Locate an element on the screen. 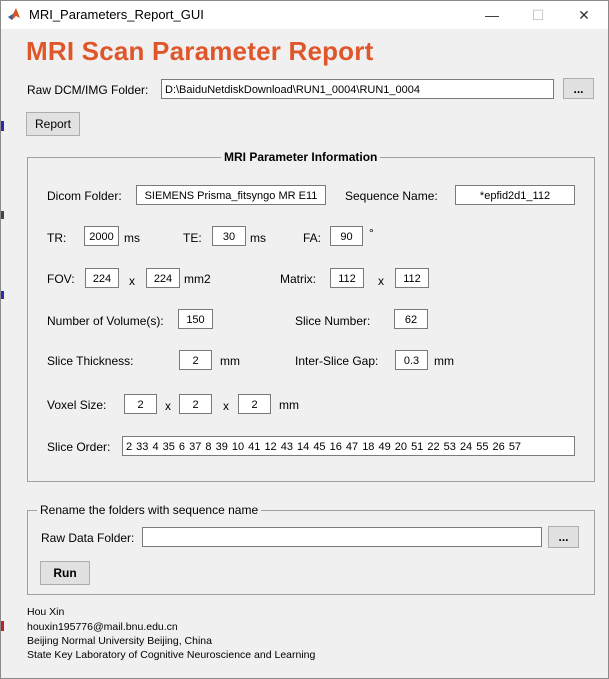 The image size is (609, 679). footer-affiliation: Beijing Normal University Beijing, China is located at coordinates (119, 641).